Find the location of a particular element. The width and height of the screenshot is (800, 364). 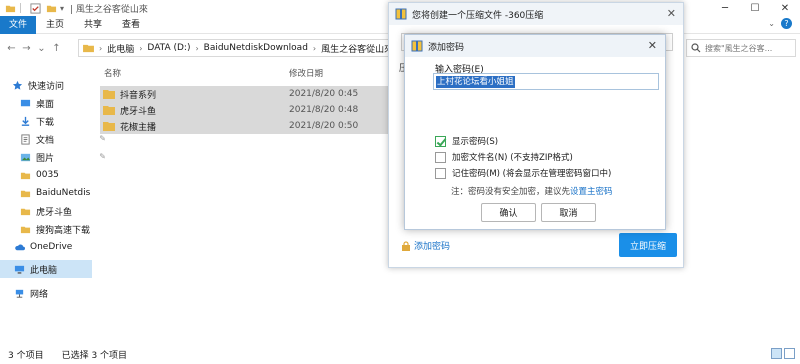

navigation-pane: 快速访问 桌面 ✎ 下载 ✎ 文档 ✎ 图片 ✎ 0035 BaiduNet is located at coordinates (53, 204).